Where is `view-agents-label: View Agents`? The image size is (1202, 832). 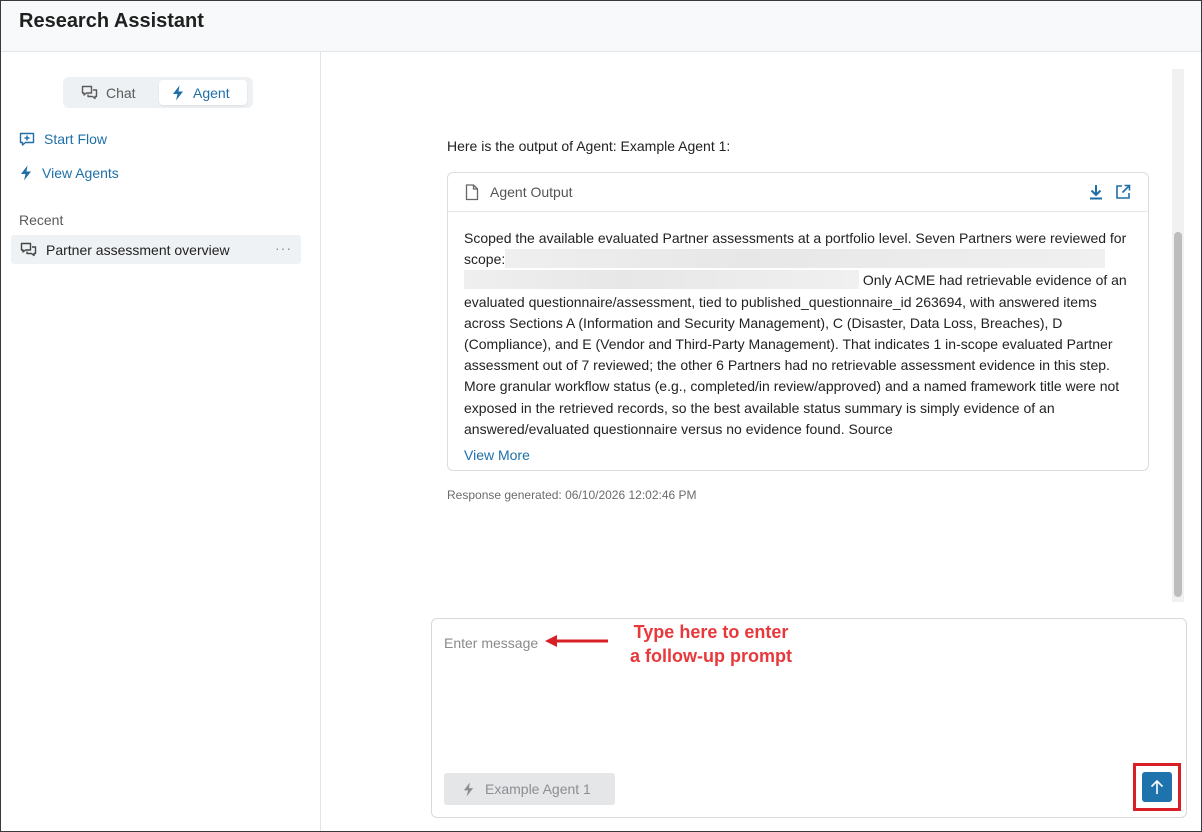
view-agents-label: View Agents is located at coordinates (80, 173).